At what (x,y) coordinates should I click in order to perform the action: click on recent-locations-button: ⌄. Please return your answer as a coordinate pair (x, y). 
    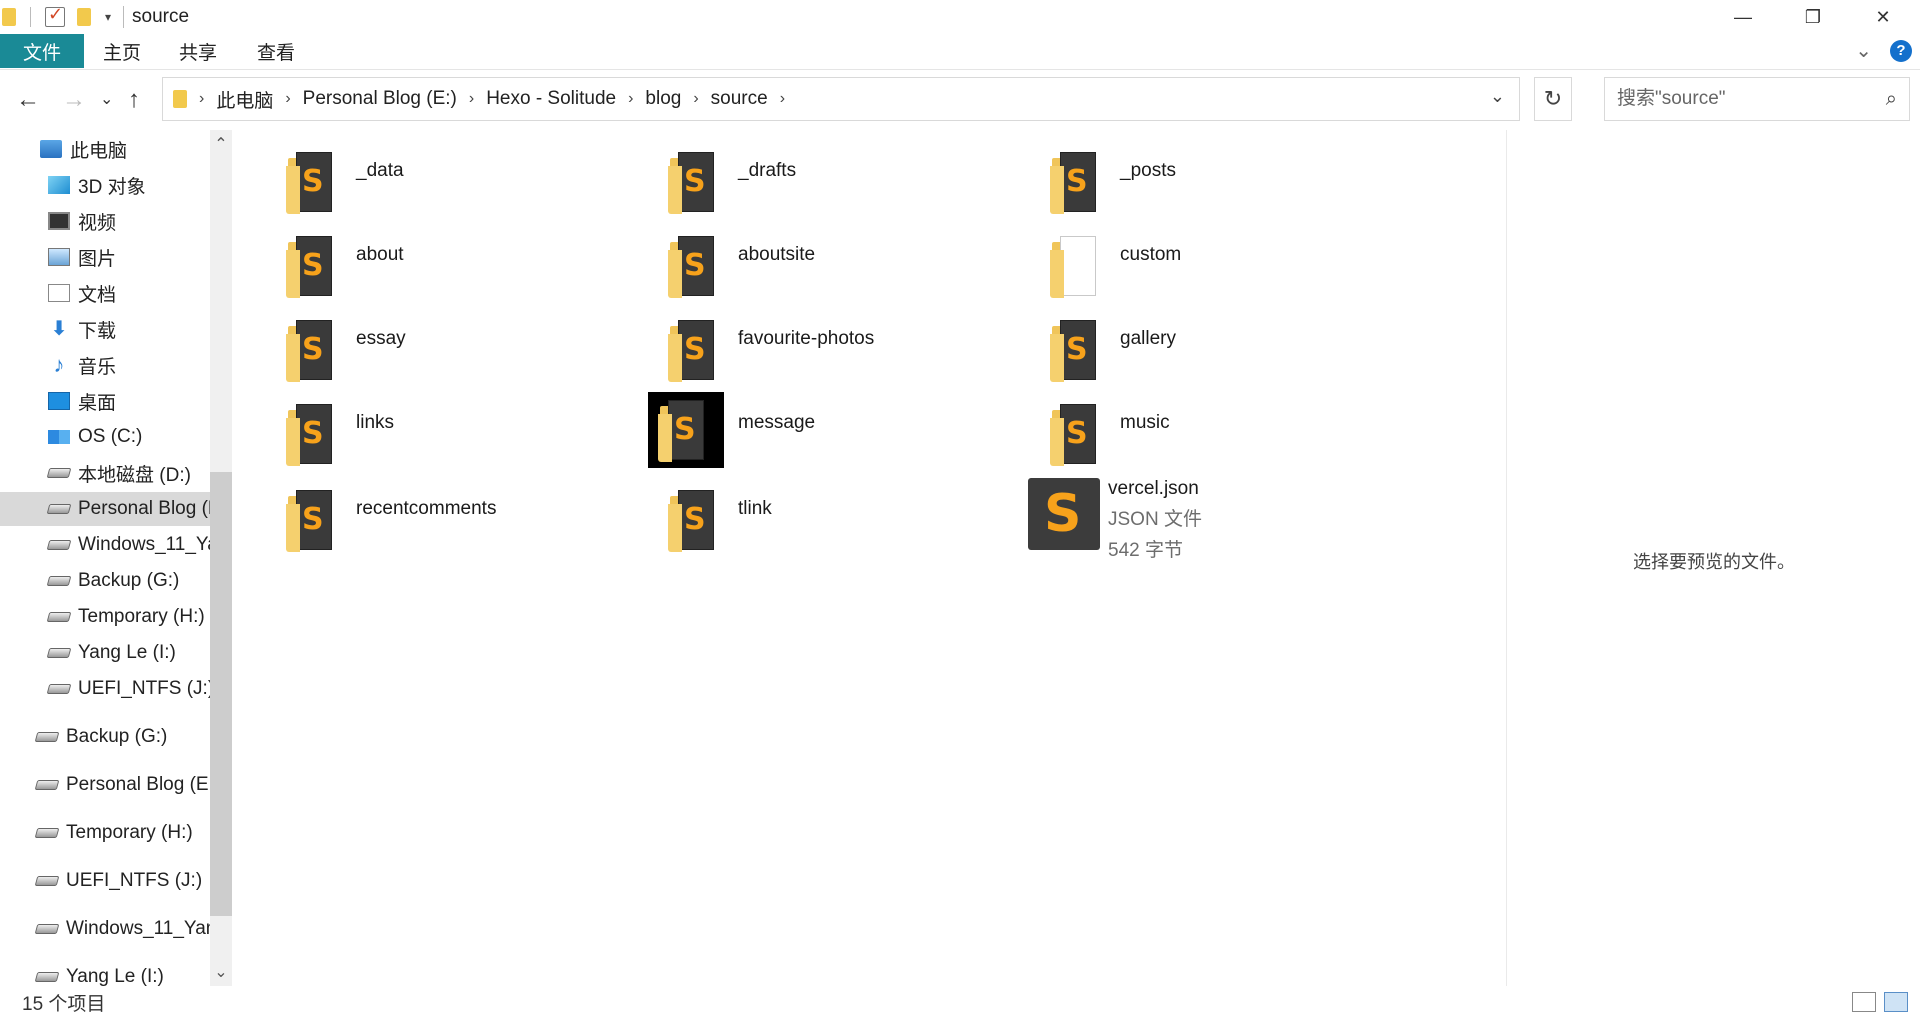
    Looking at the image, I should click on (106, 100).